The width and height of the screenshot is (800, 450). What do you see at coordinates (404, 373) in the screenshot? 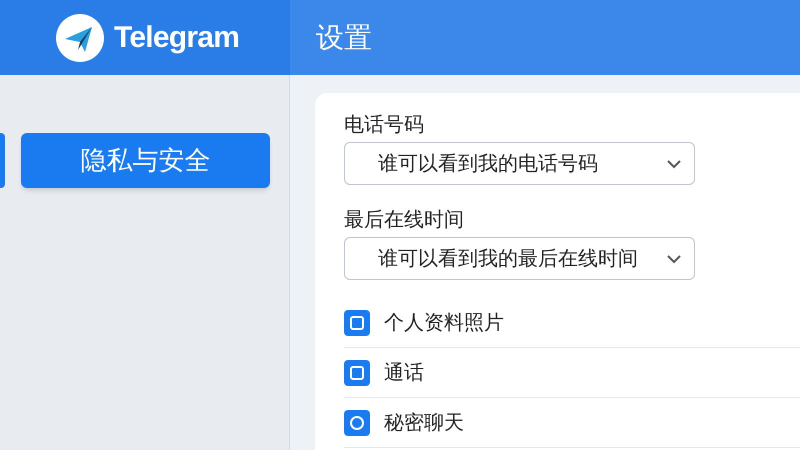
I see `option-label: 通话` at bounding box center [404, 373].